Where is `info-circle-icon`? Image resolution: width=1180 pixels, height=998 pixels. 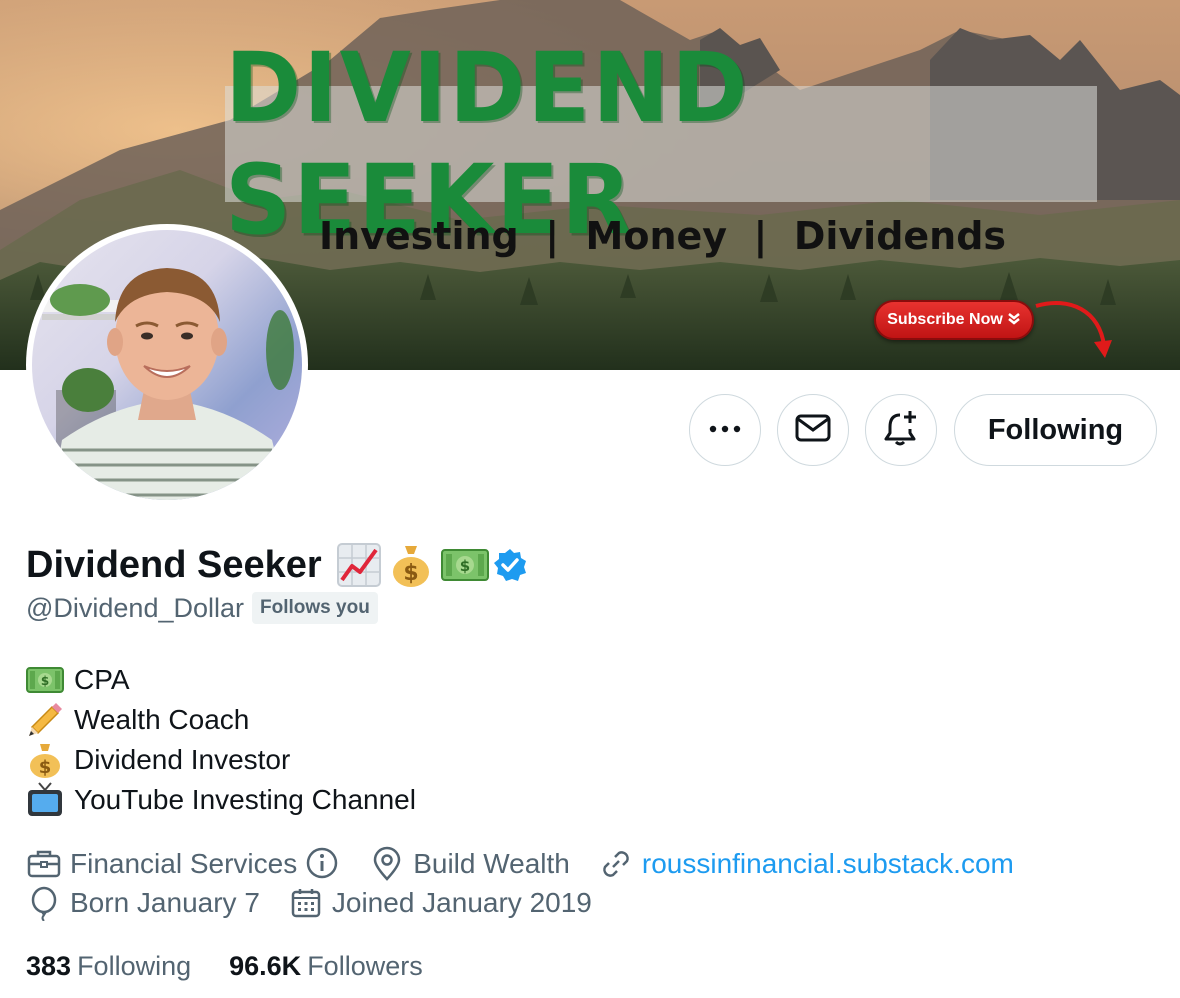
info-circle-icon is located at coordinates (323, 864).